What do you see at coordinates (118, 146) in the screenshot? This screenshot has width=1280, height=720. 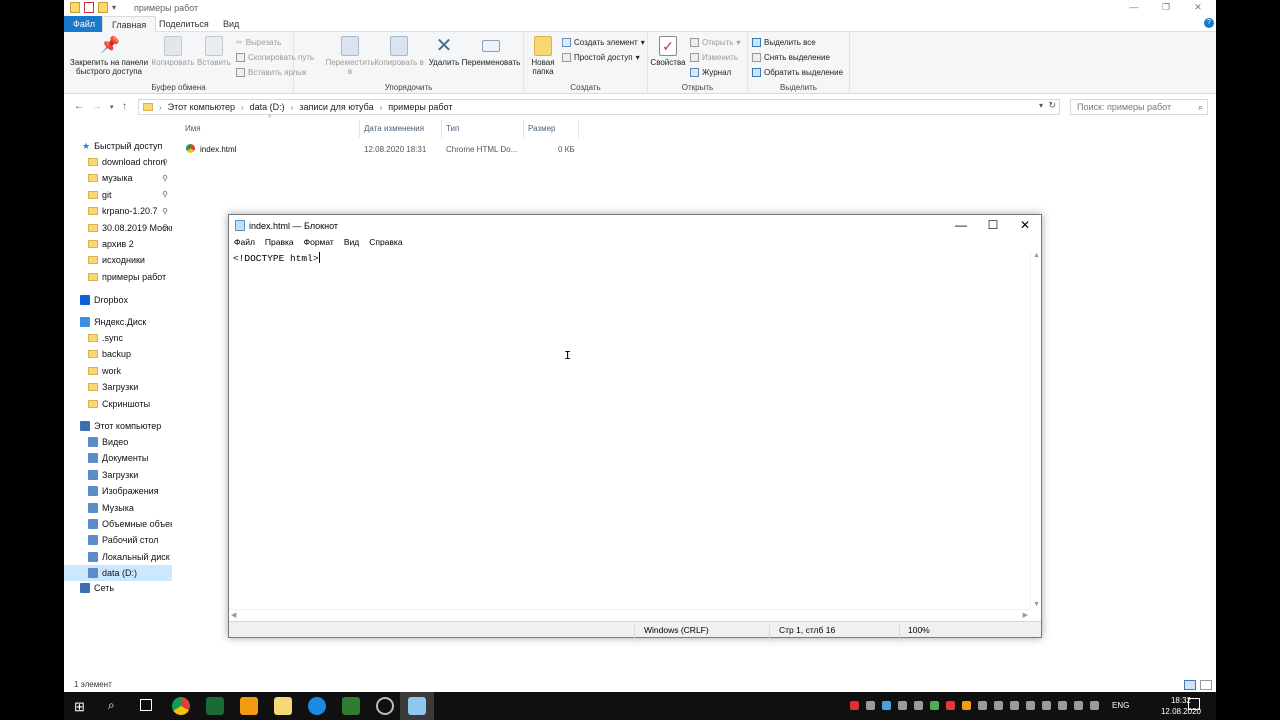 I see `nav-quick-access: ★ Быстрый доступ` at bounding box center [118, 146].